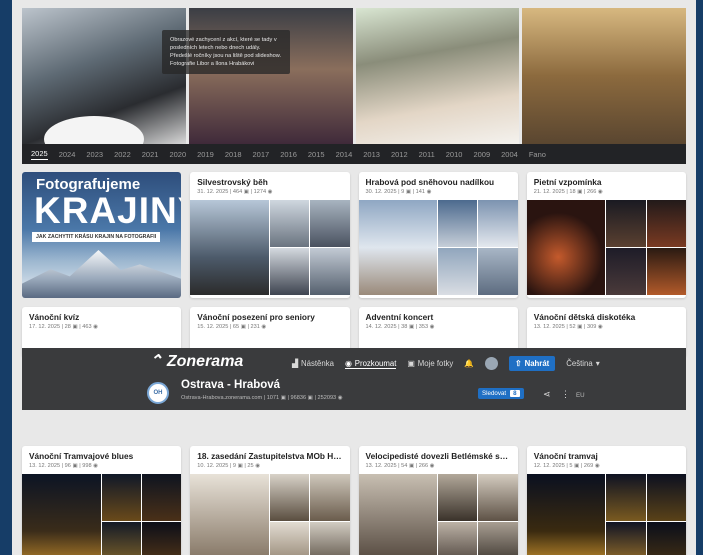  I want to click on album-title: Vánoční dětská diskotéka, so click(584, 317).